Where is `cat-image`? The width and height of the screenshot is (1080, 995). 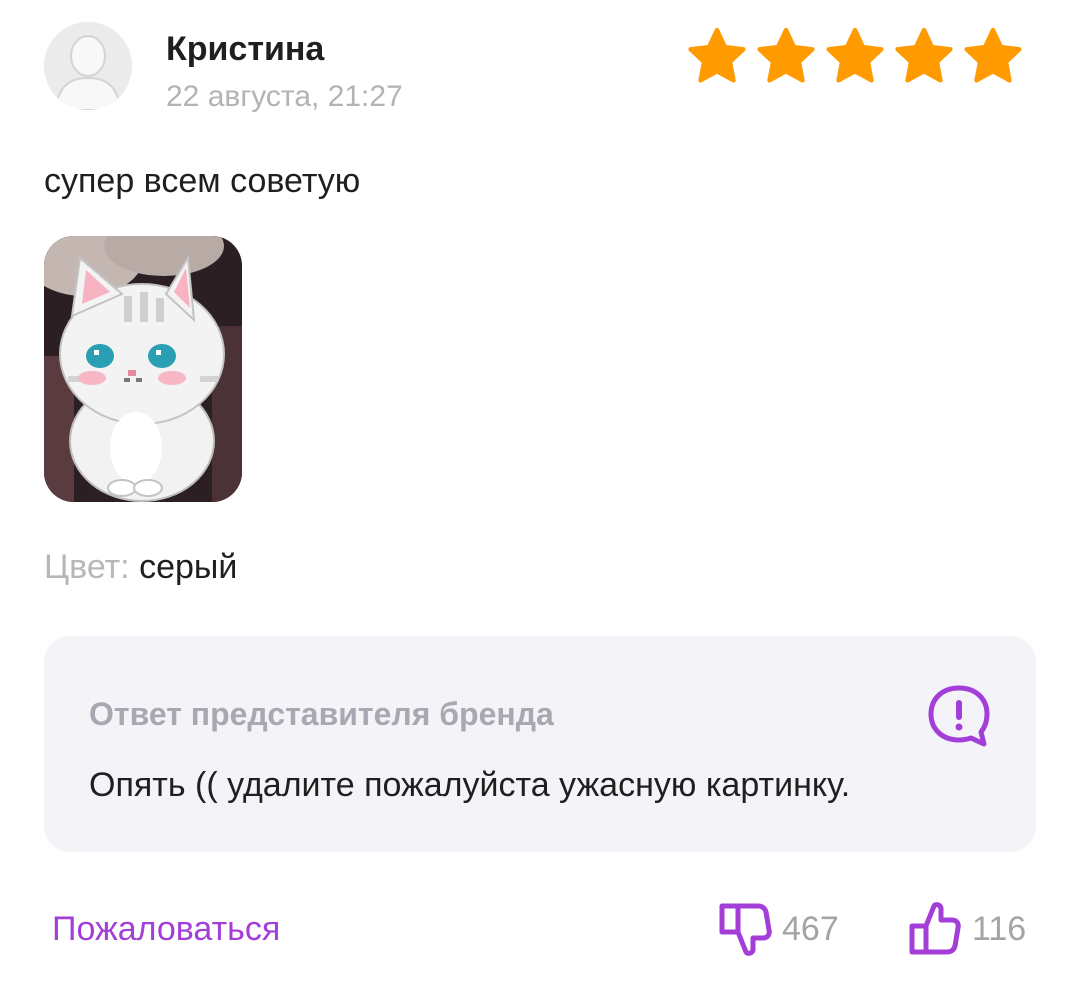 cat-image is located at coordinates (143, 369).